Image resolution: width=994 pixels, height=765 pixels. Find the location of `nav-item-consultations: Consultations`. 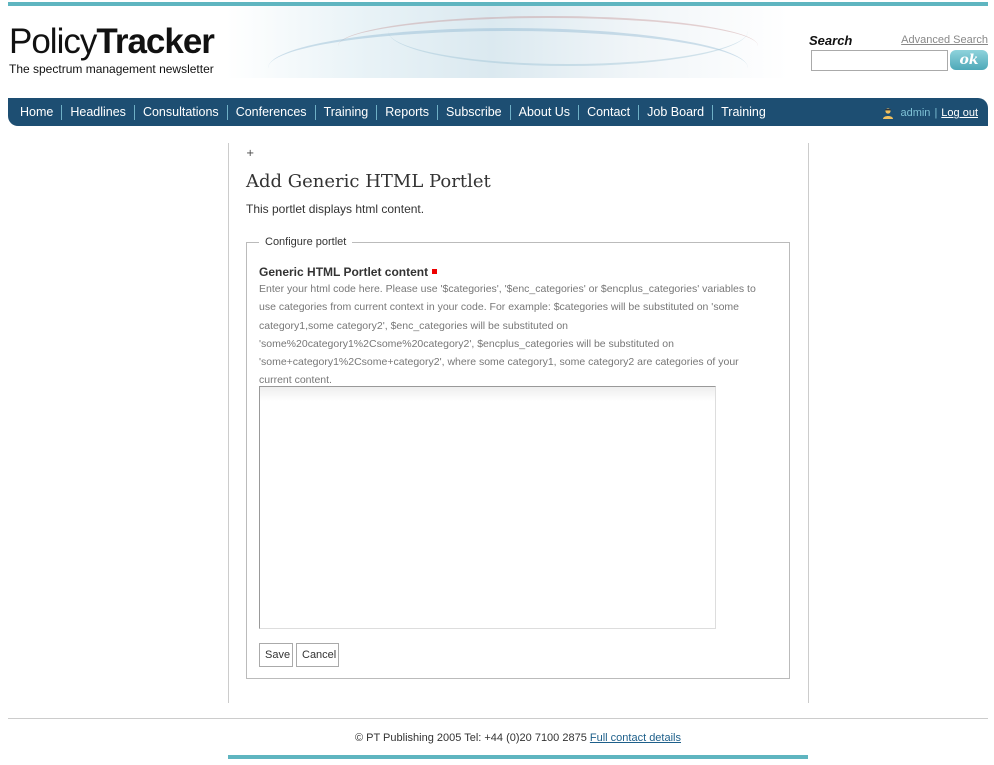

nav-item-consultations: Consultations is located at coordinates (180, 112).